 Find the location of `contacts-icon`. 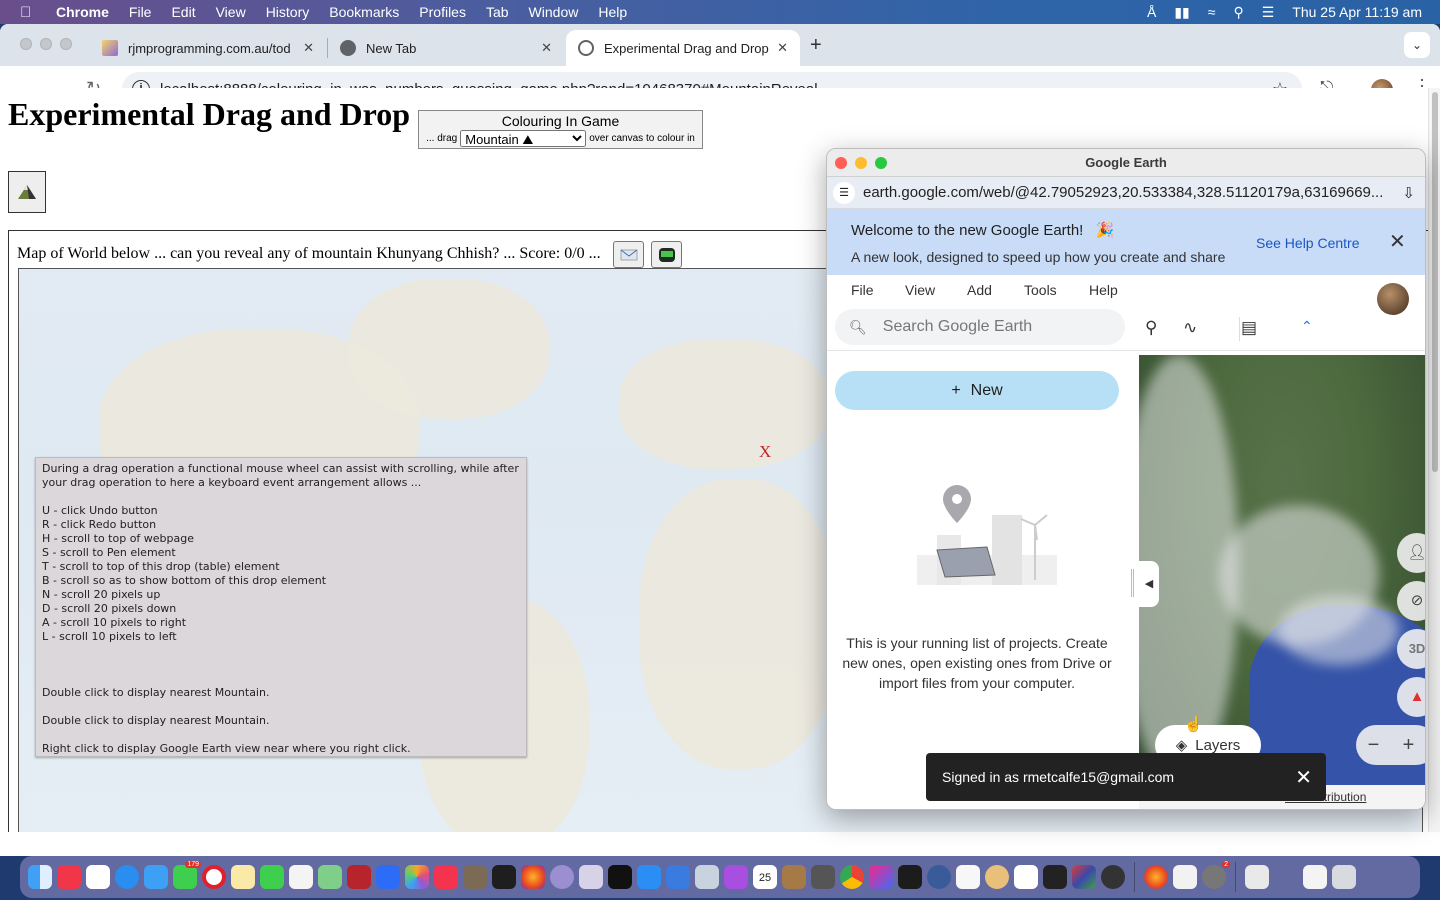

contacts-icon is located at coordinates (794, 877).